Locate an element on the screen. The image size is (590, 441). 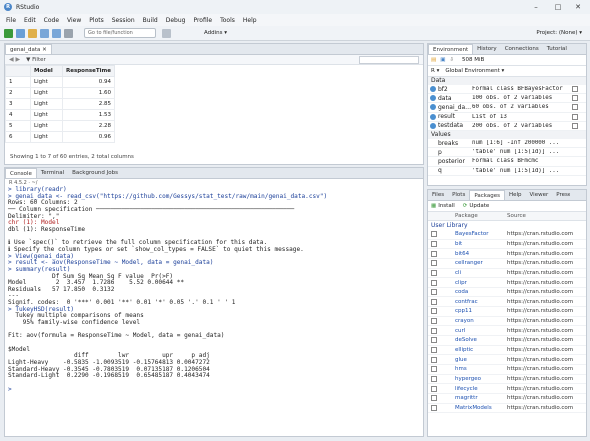
close-button: ✕ is located at coordinates (578, 7).